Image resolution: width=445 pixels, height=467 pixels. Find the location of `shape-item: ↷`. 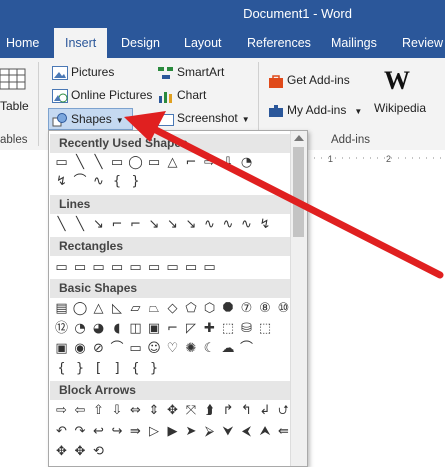

shape-item: ↷ is located at coordinates (80, 432).